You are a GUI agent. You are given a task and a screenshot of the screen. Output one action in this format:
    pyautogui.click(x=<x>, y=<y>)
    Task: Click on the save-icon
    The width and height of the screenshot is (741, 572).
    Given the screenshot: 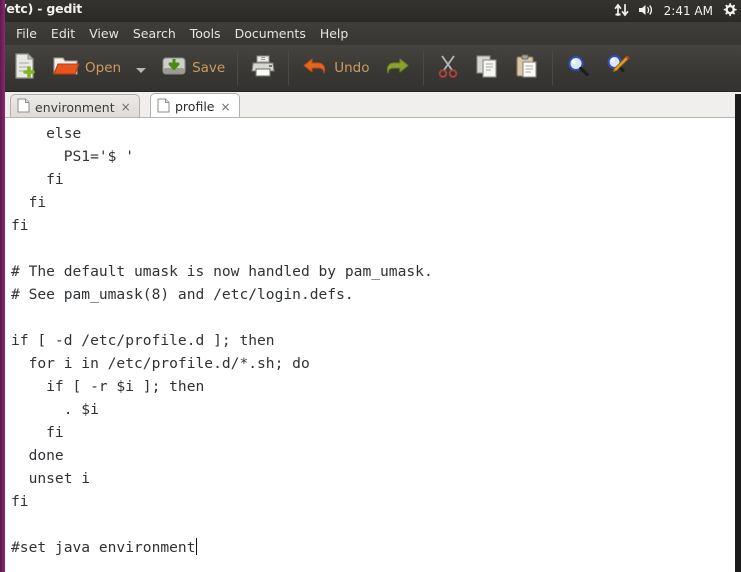 What is the action you would take?
    pyautogui.click(x=174, y=68)
    